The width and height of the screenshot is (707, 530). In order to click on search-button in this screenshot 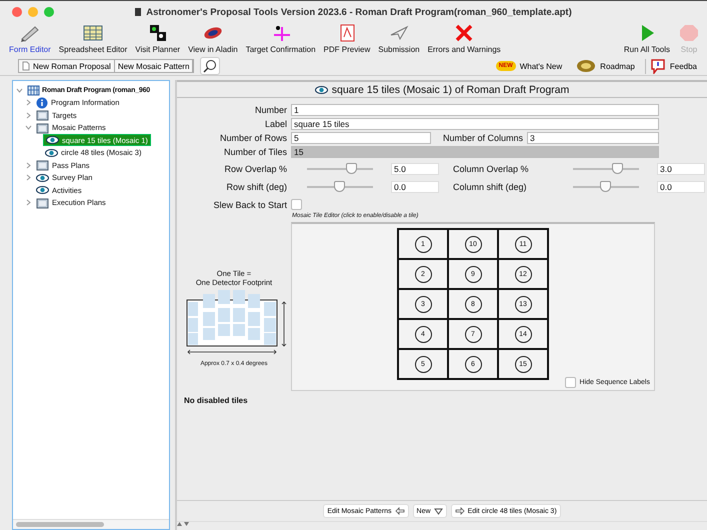, I will do `click(210, 66)`.